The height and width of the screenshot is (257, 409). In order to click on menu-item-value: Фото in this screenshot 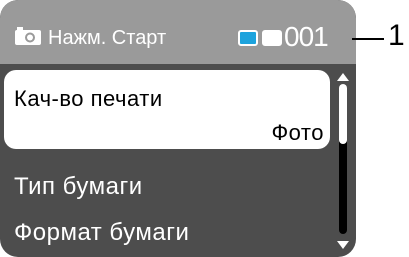, I will do `click(297, 132)`.